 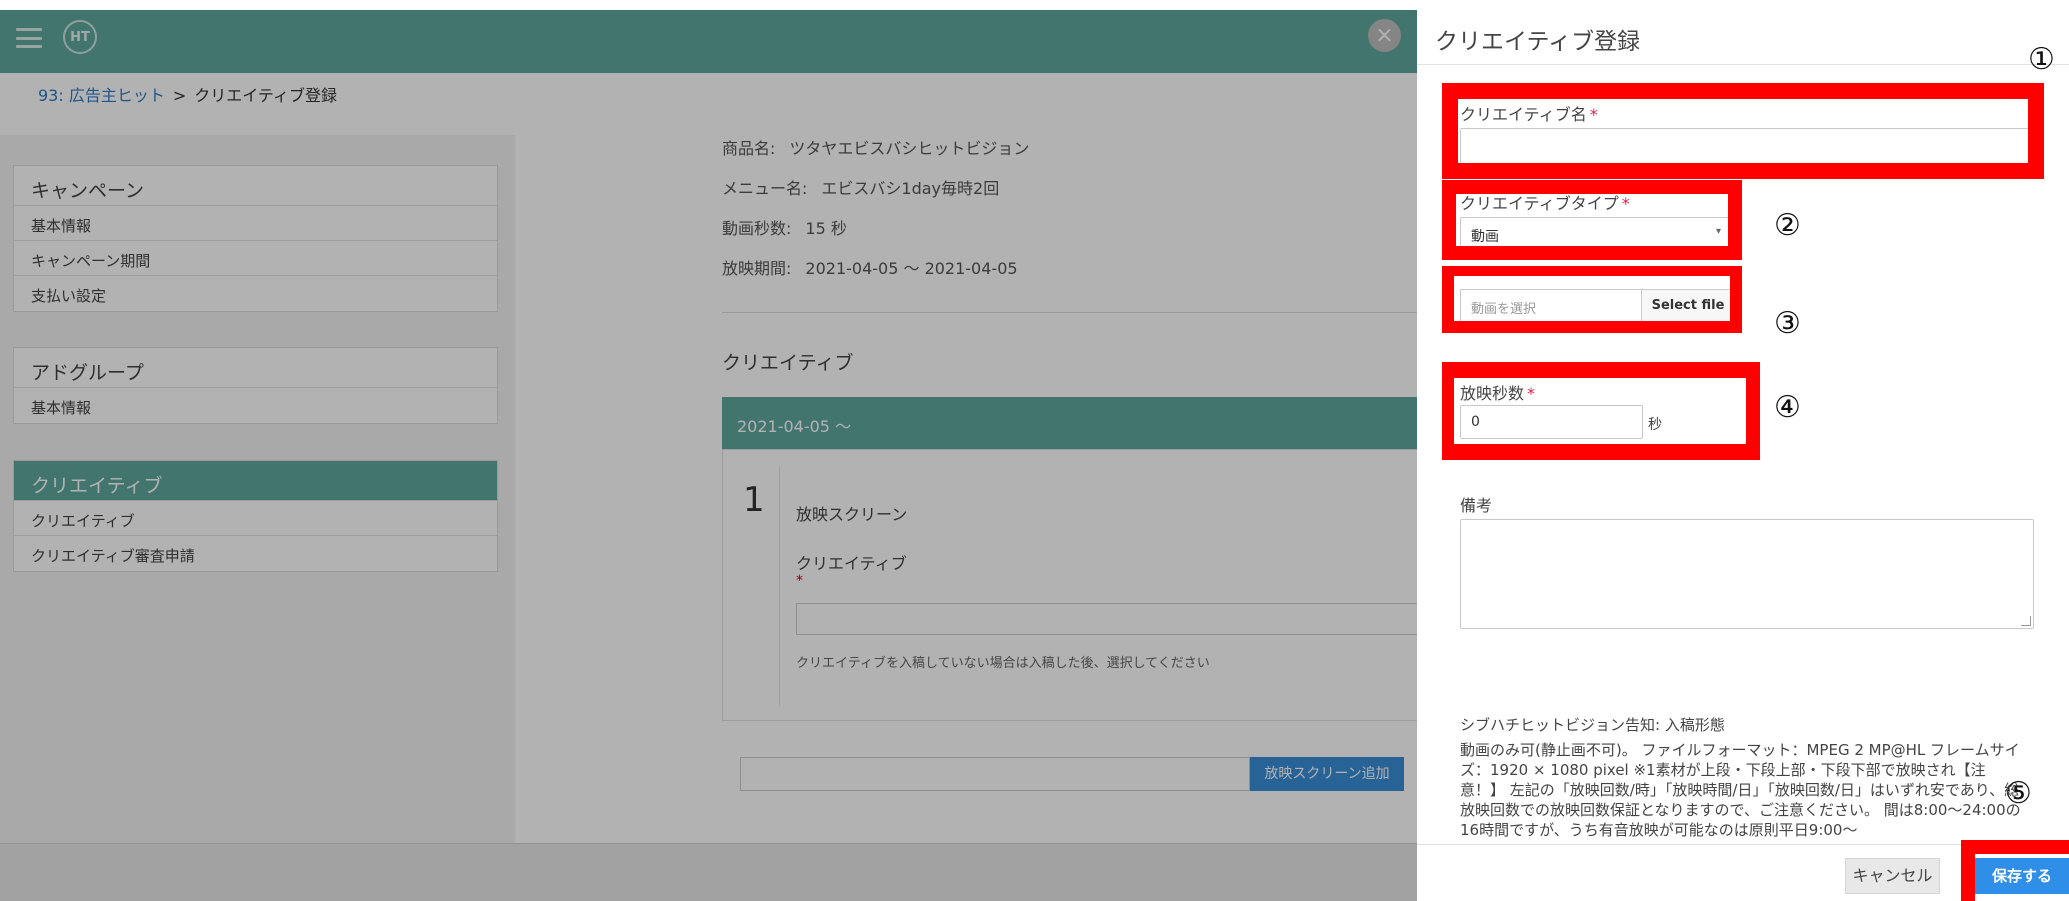 I want to click on annotation-marker-4: ④, so click(x=1787, y=407).